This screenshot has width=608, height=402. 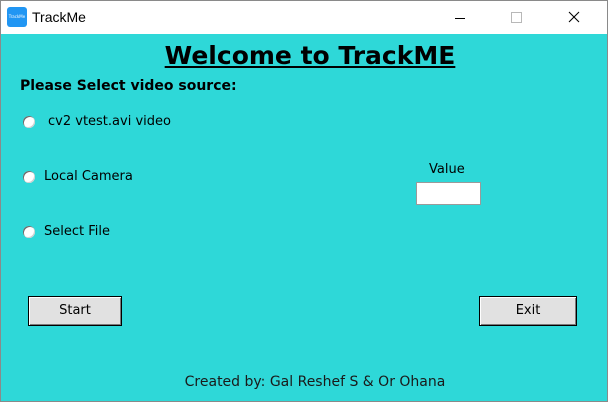 I want to click on source-option-label: Local Camera, so click(x=88, y=176).